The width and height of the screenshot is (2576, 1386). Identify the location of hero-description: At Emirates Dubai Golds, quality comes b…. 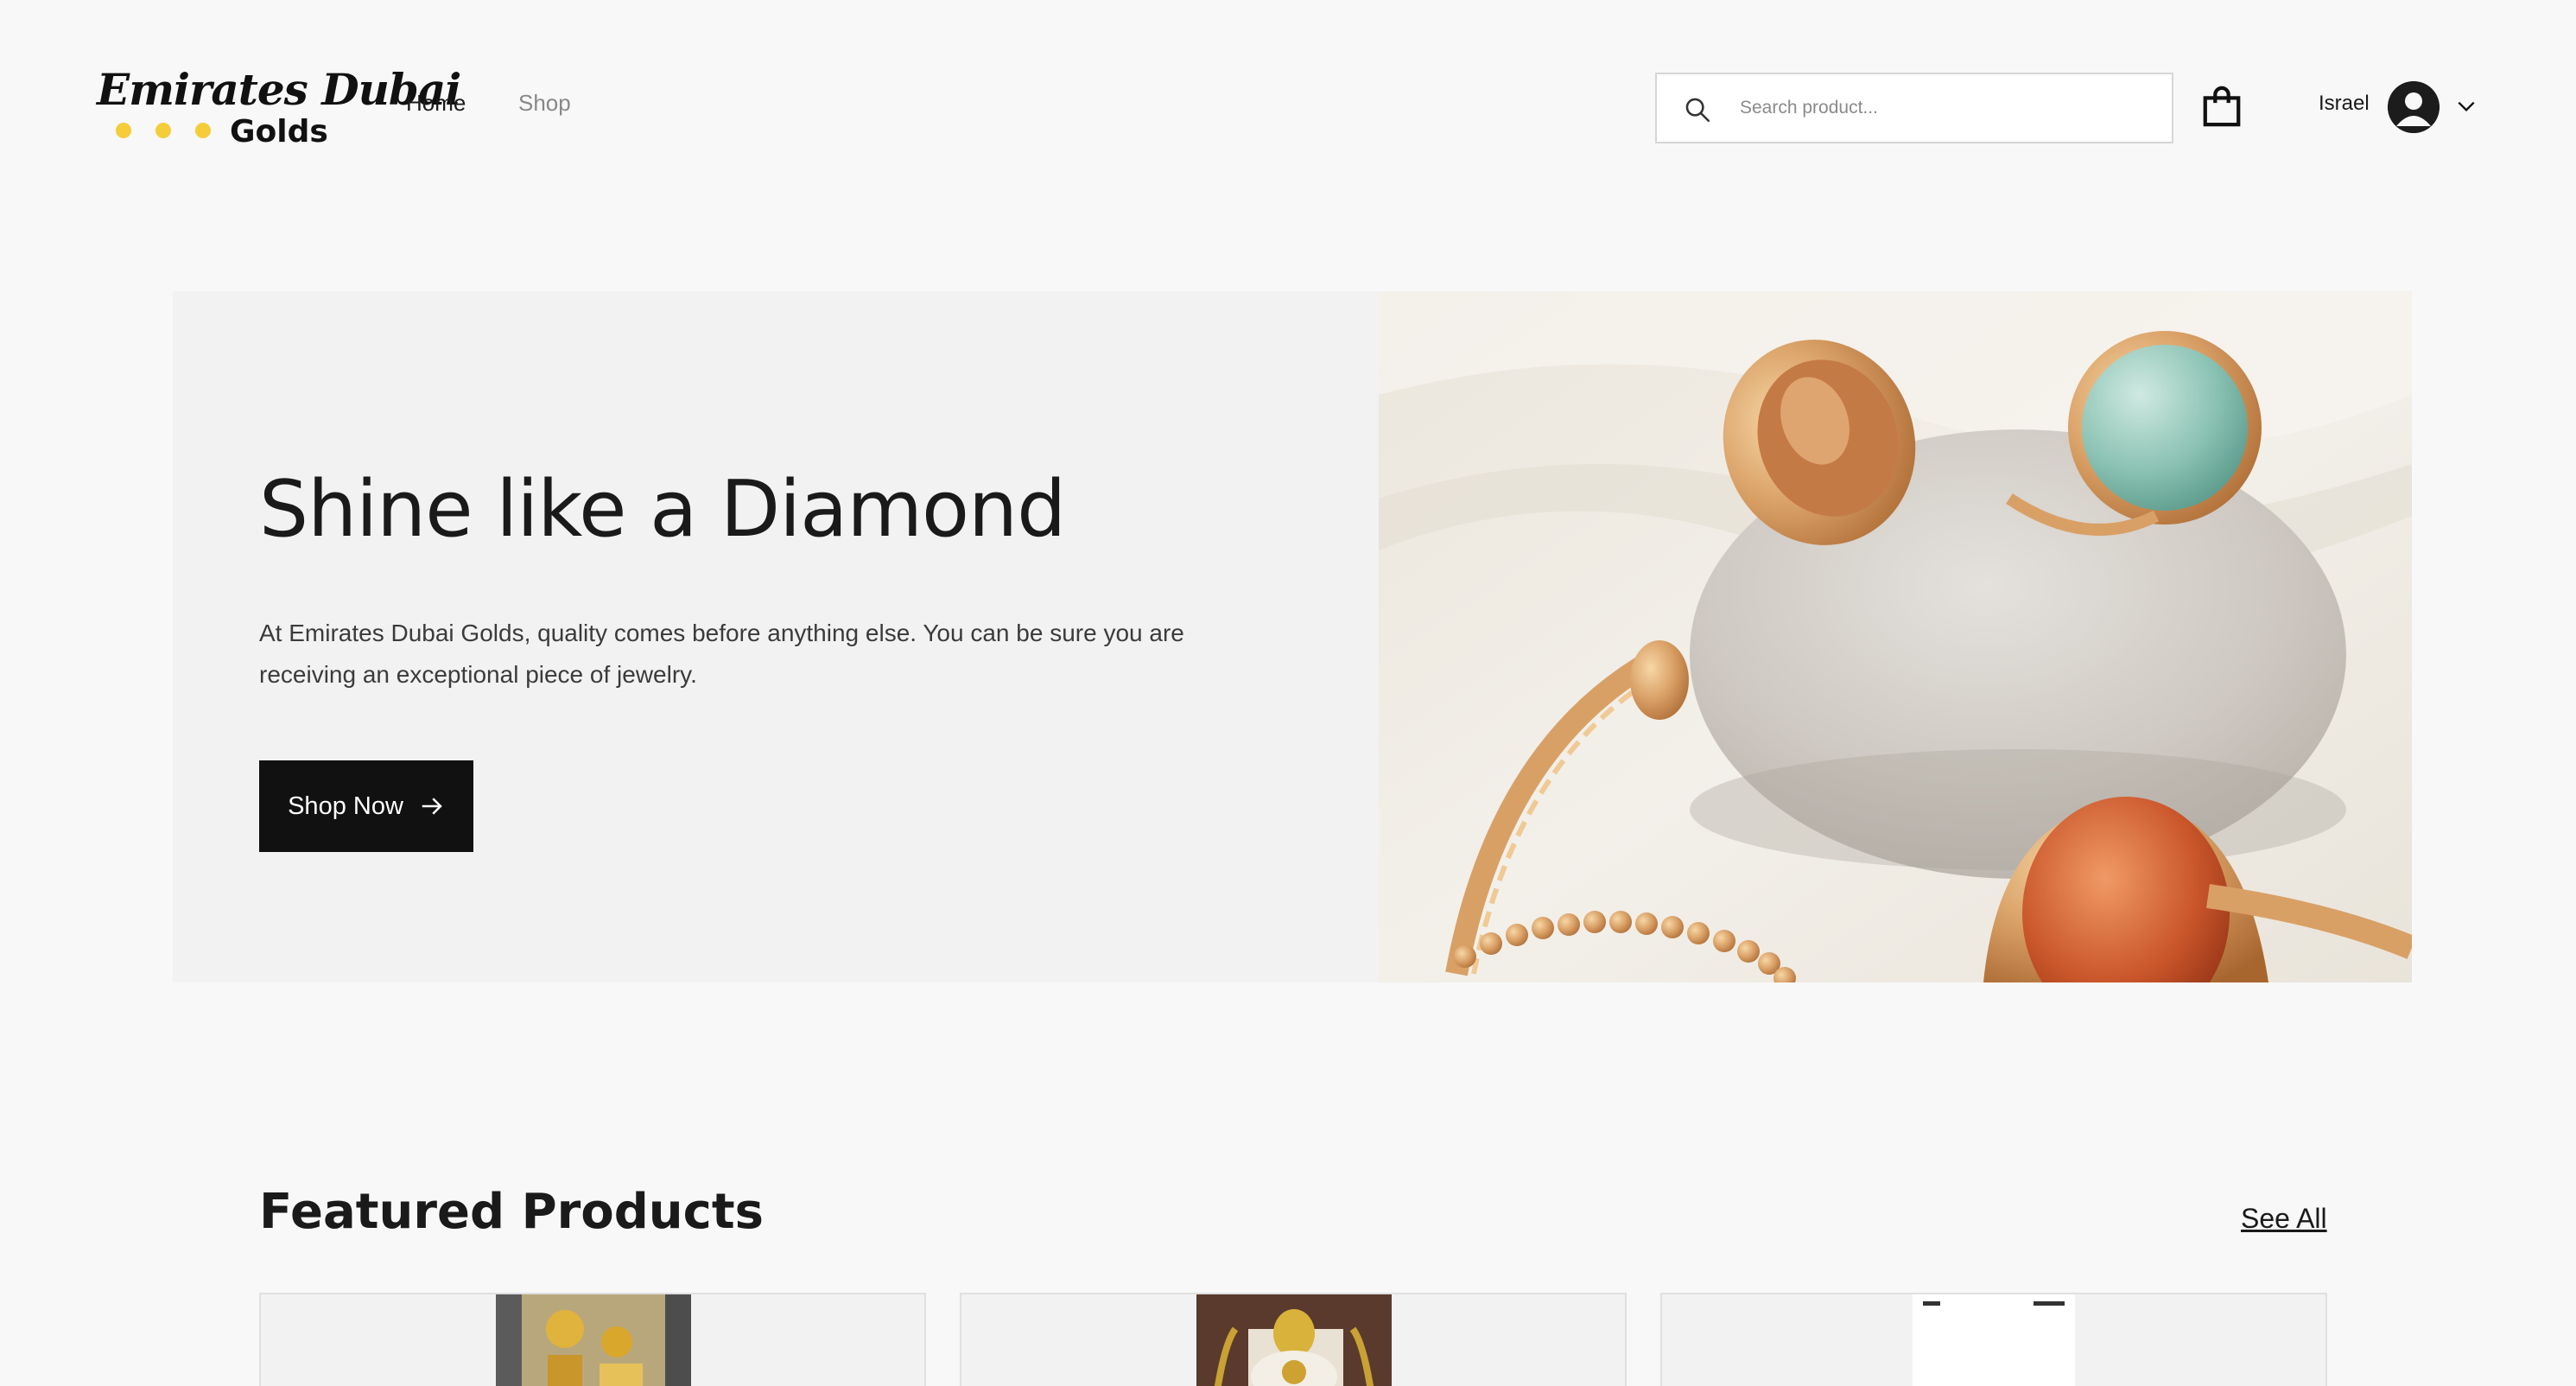
(721, 654).